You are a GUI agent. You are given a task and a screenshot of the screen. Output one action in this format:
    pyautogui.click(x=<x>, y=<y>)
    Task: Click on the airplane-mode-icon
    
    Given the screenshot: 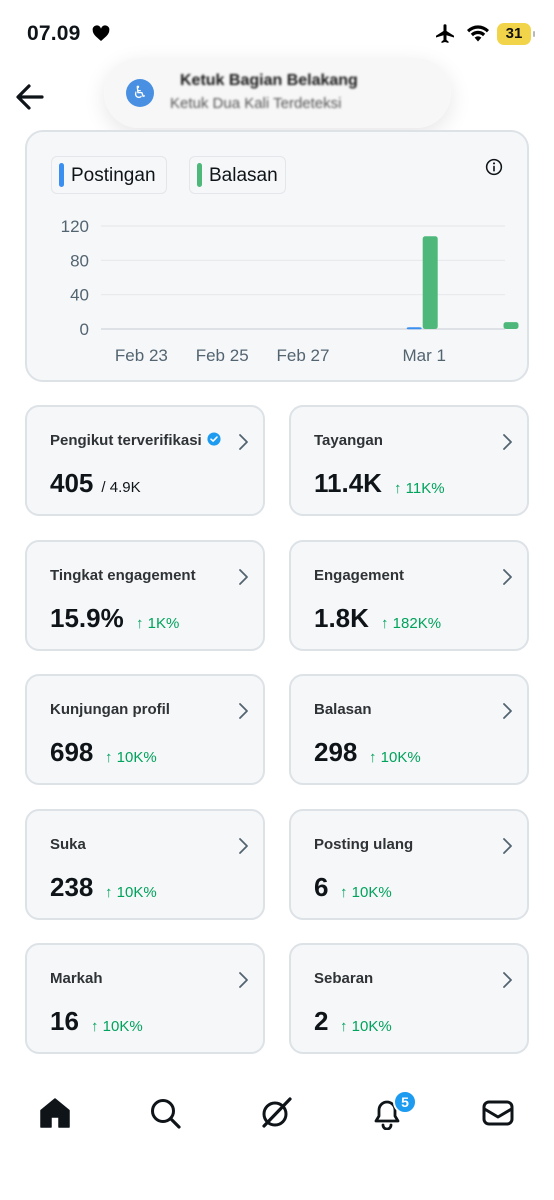 What is the action you would take?
    pyautogui.click(x=445, y=33)
    